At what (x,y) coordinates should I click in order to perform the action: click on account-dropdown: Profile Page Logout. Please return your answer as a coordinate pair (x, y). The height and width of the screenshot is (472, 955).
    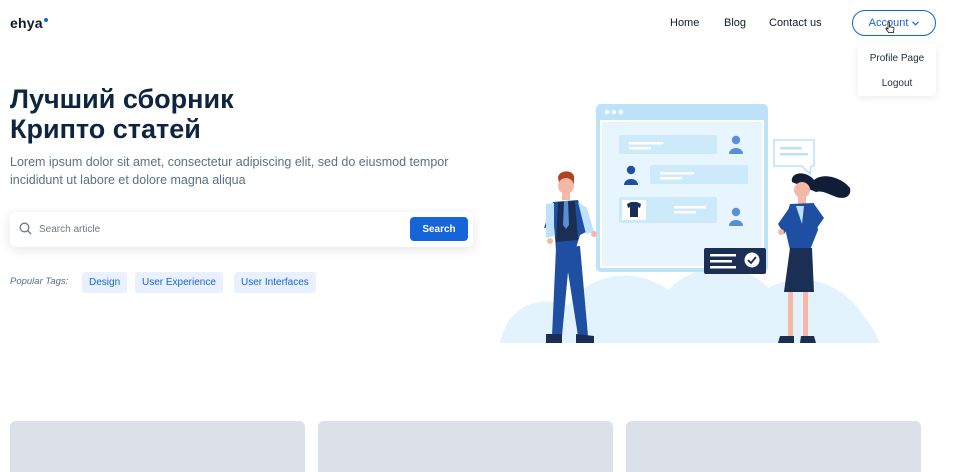
    Looking at the image, I should click on (897, 70).